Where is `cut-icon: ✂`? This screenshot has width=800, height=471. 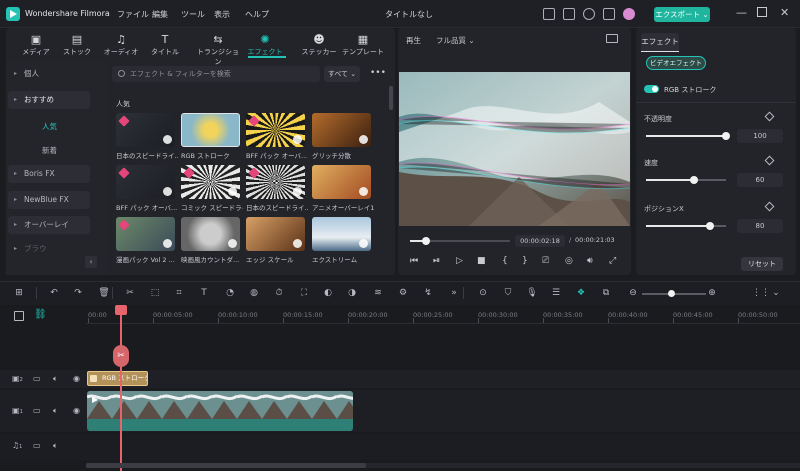
cut-icon: ✂ is located at coordinates (130, 293).